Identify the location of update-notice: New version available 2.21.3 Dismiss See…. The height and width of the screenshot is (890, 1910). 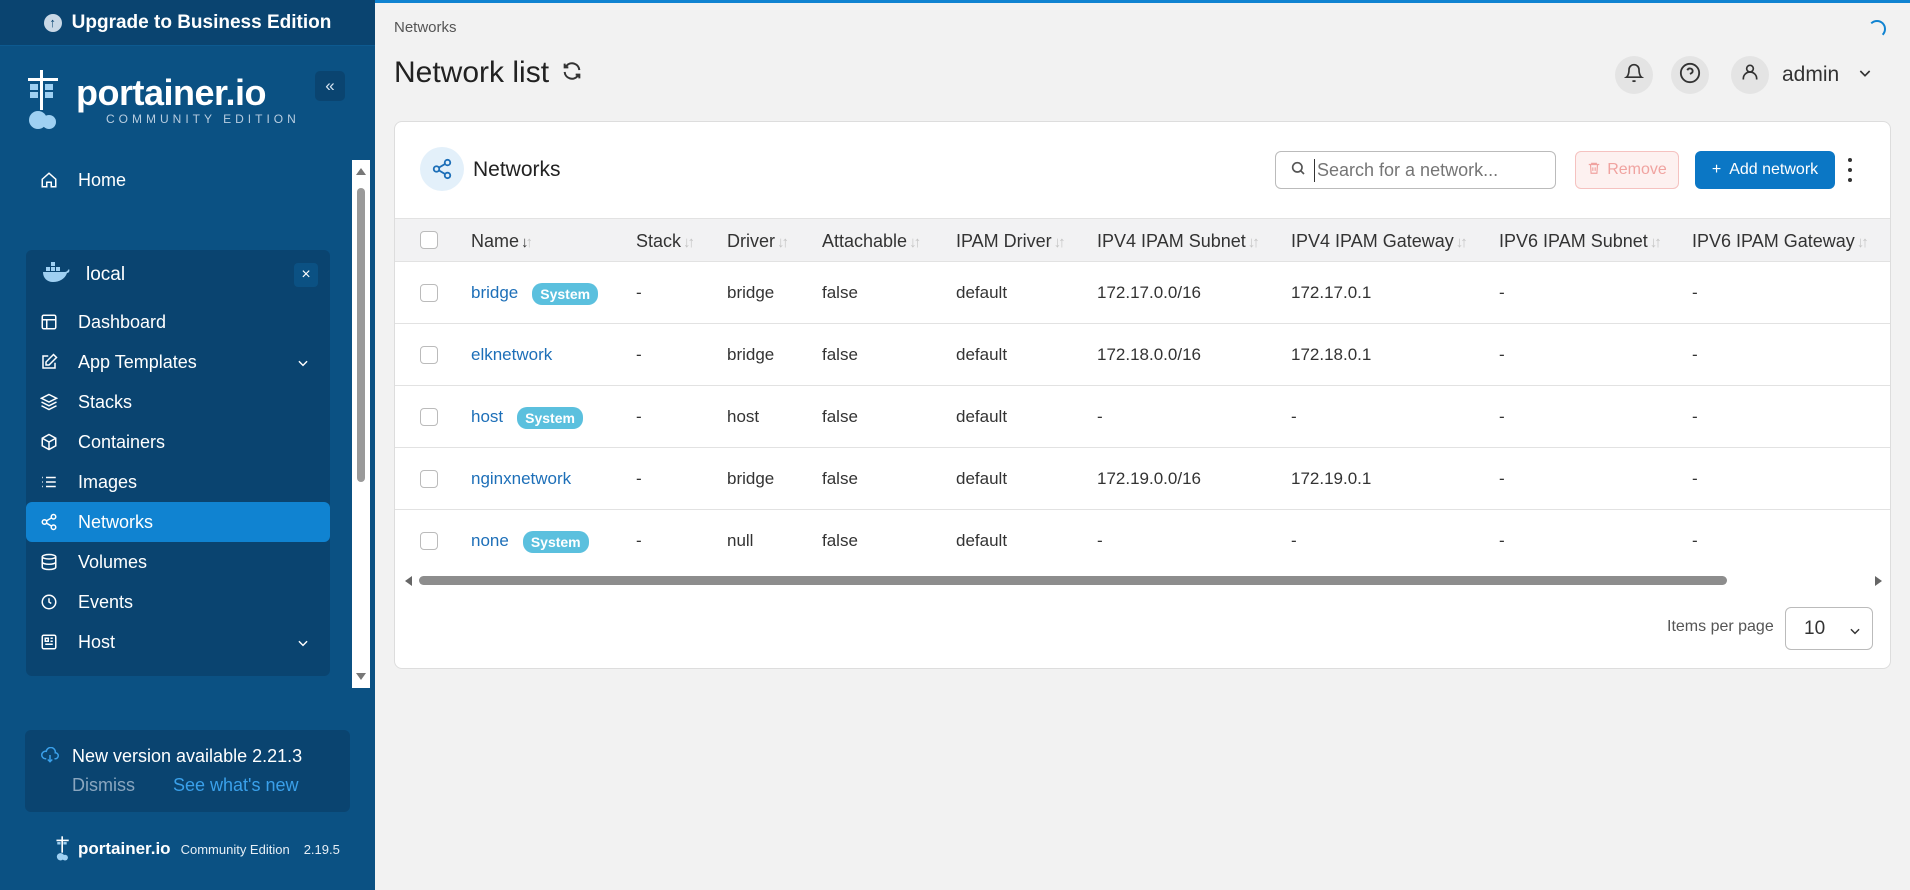
(187, 771).